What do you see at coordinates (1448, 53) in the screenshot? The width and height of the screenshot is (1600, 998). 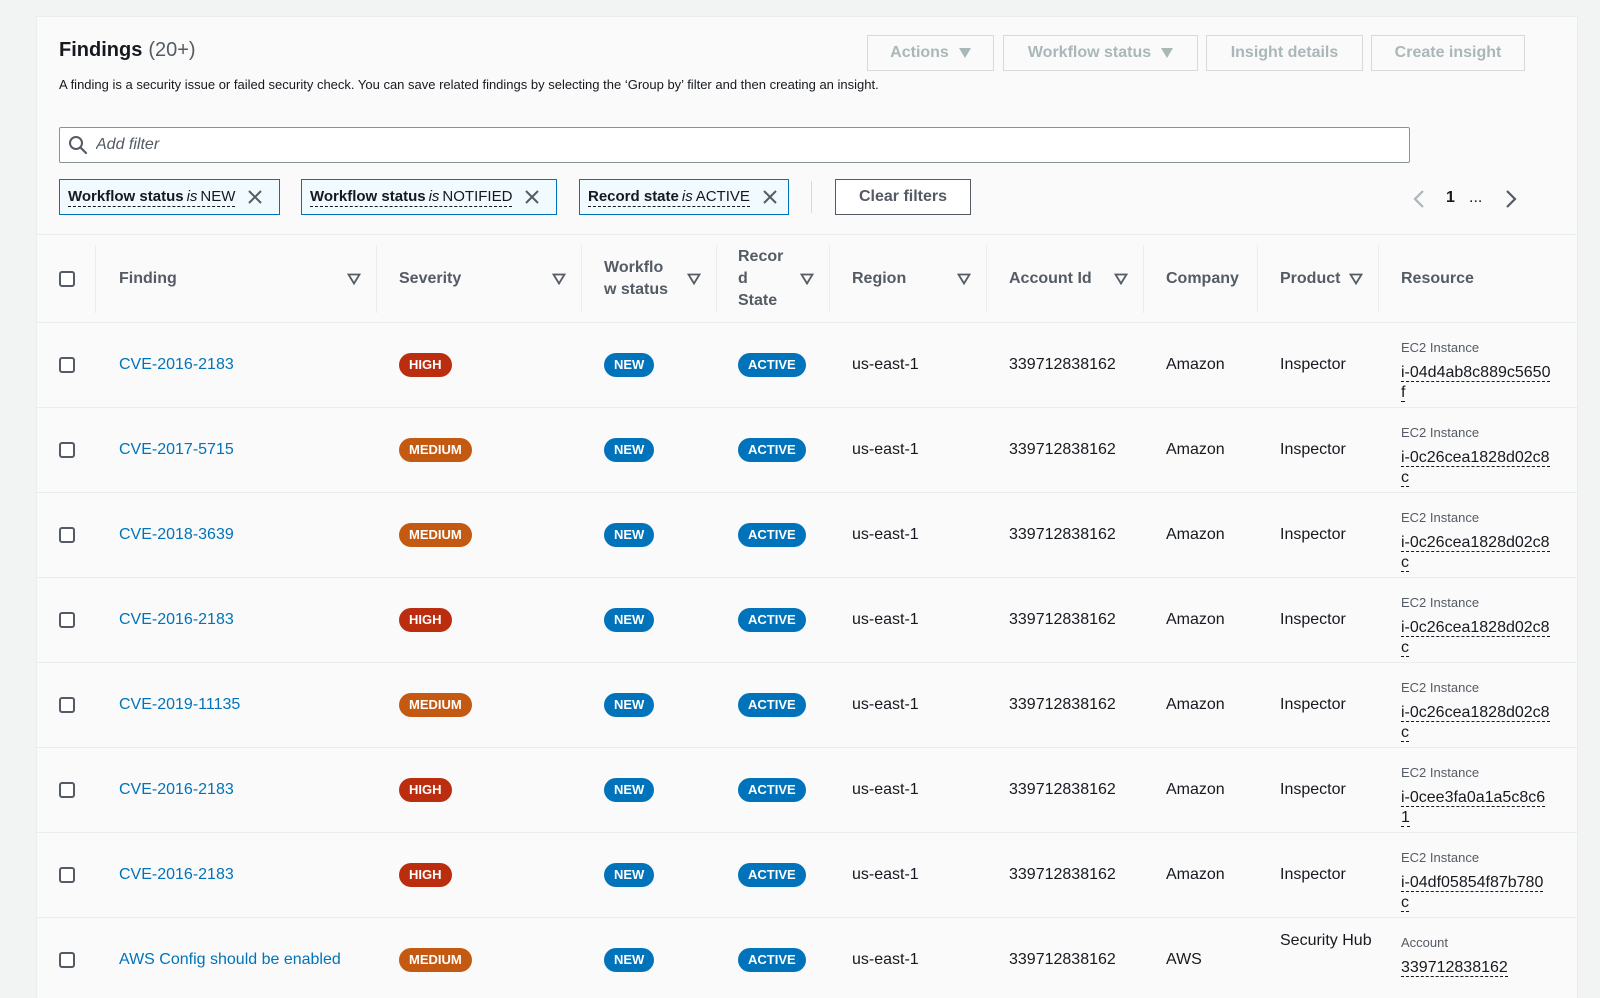 I see `create-insight-button: Create insight` at bounding box center [1448, 53].